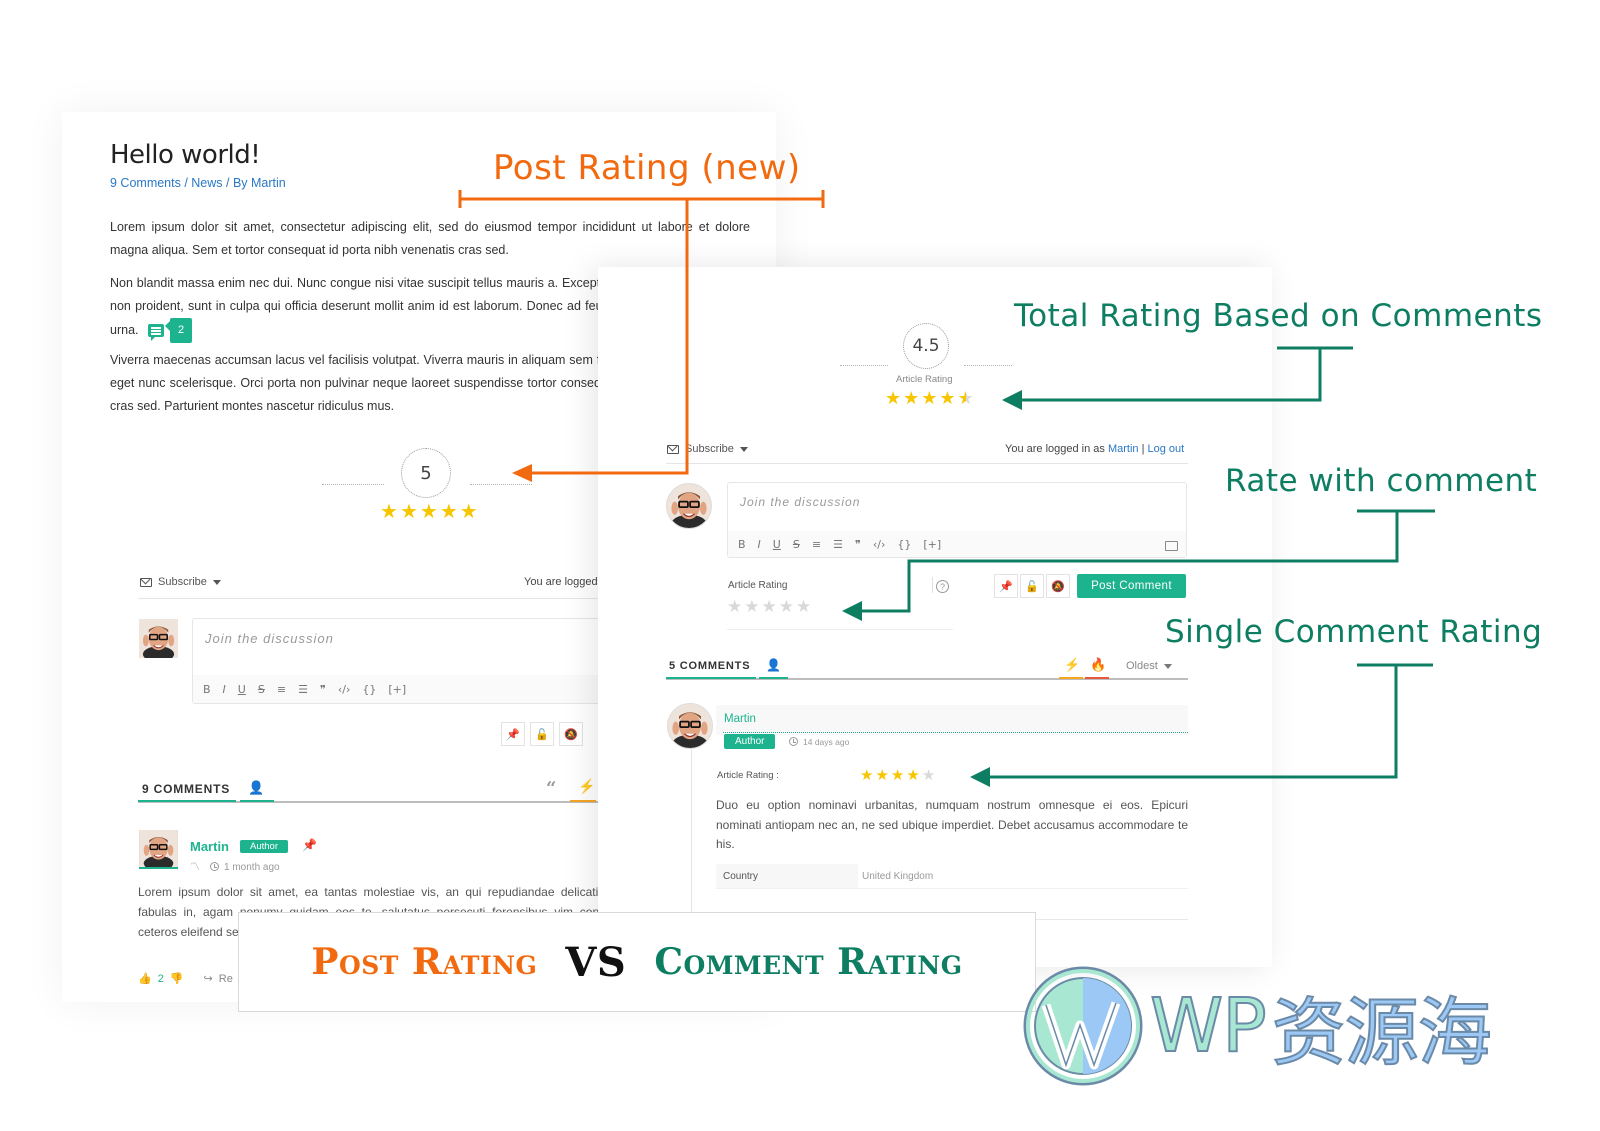 This screenshot has height=1131, width=1600. What do you see at coordinates (583, 801) in the screenshot?
I see `lightning-tab-underline` at bounding box center [583, 801].